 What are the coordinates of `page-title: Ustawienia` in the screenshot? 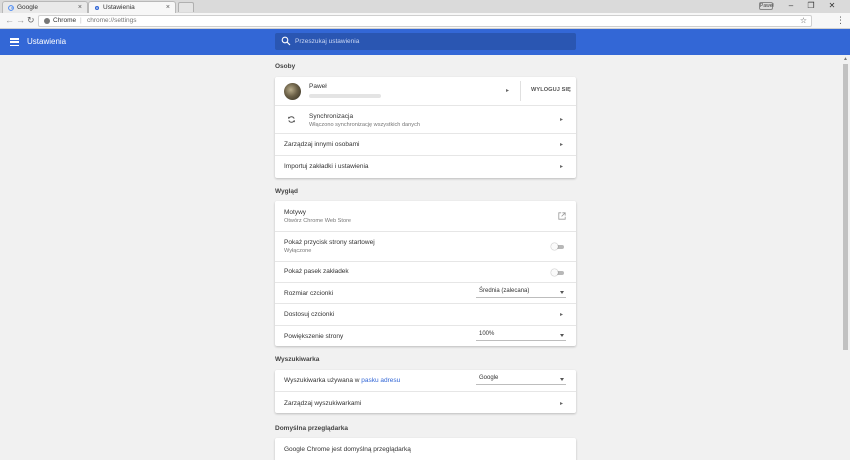 It's located at (47, 41).